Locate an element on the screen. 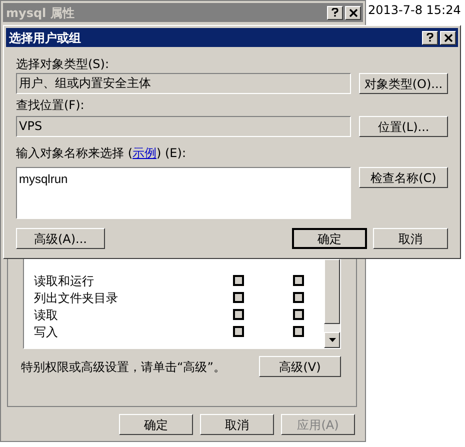  object-names-field: mysqlrun is located at coordinates (183, 193).